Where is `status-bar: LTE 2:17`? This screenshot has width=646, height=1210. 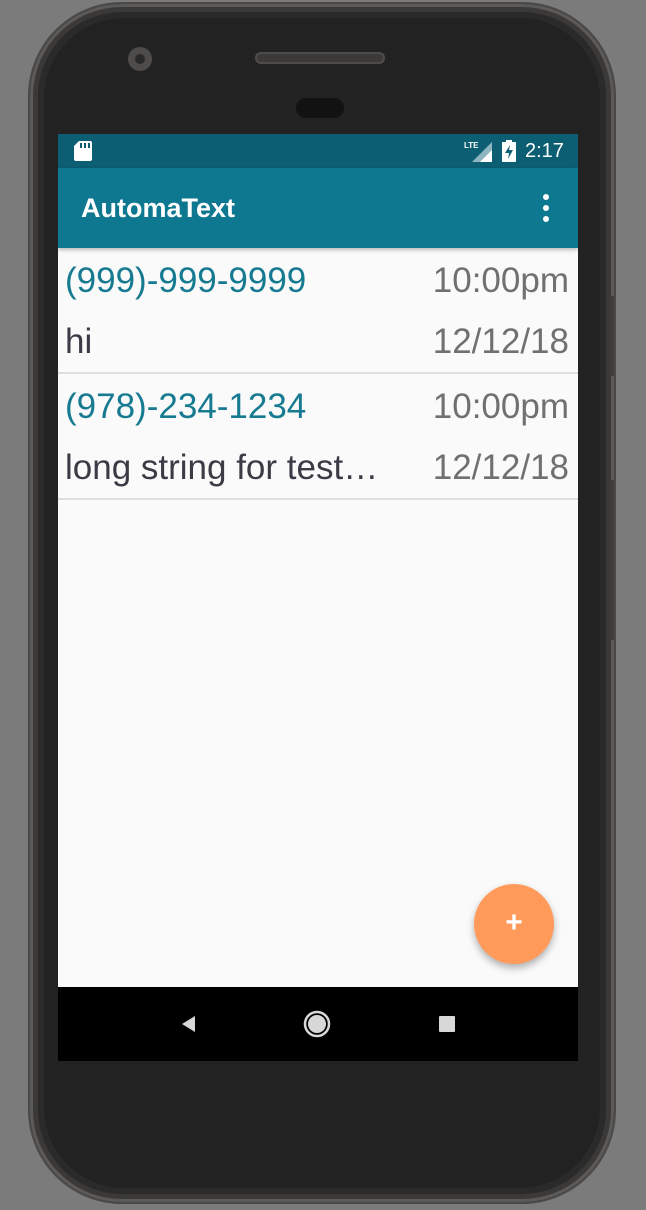 status-bar: LTE 2:17 is located at coordinates (318, 151).